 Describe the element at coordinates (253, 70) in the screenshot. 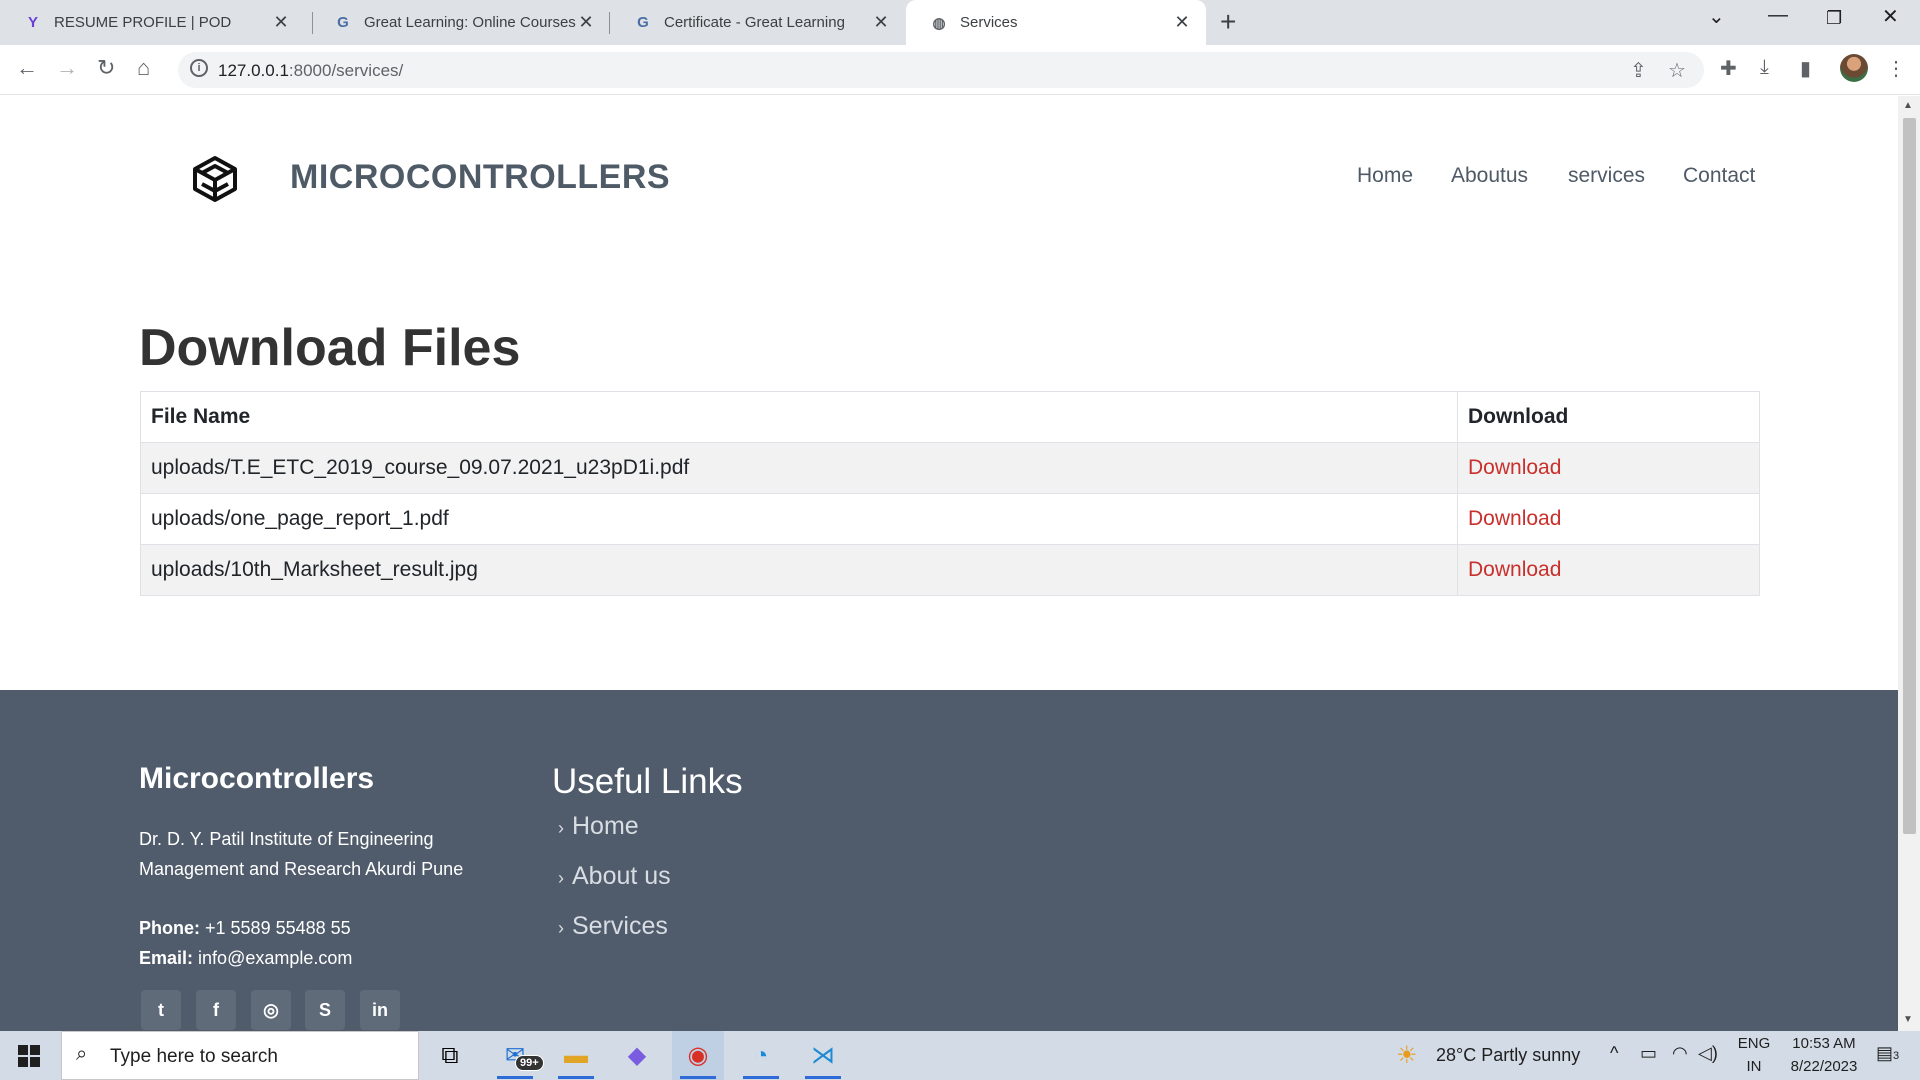

I see `url-host: 127.0.0.1` at that location.